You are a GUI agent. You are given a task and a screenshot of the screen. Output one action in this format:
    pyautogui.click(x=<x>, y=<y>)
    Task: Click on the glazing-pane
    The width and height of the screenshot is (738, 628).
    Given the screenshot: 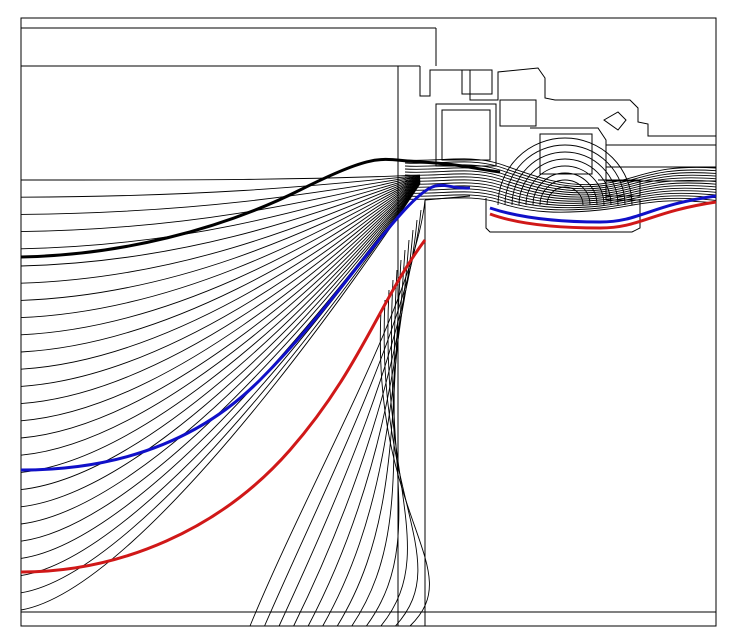 What is the action you would take?
    pyautogui.click(x=661, y=174)
    